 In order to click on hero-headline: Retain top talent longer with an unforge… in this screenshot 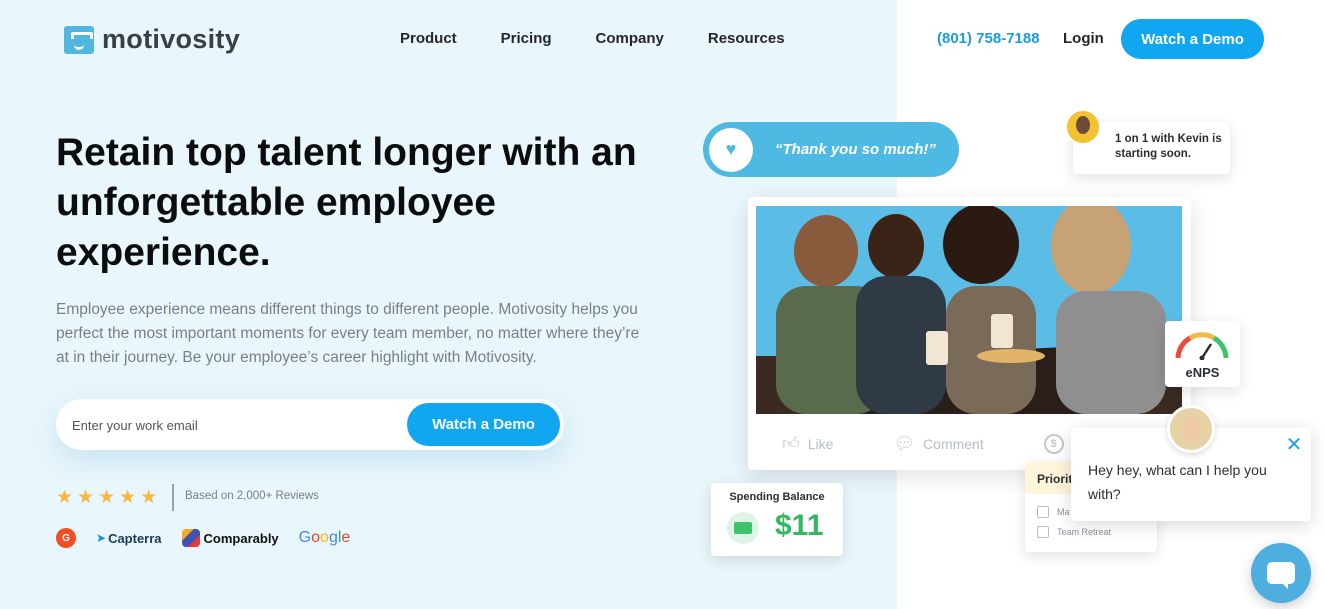, I will do `click(346, 202)`.